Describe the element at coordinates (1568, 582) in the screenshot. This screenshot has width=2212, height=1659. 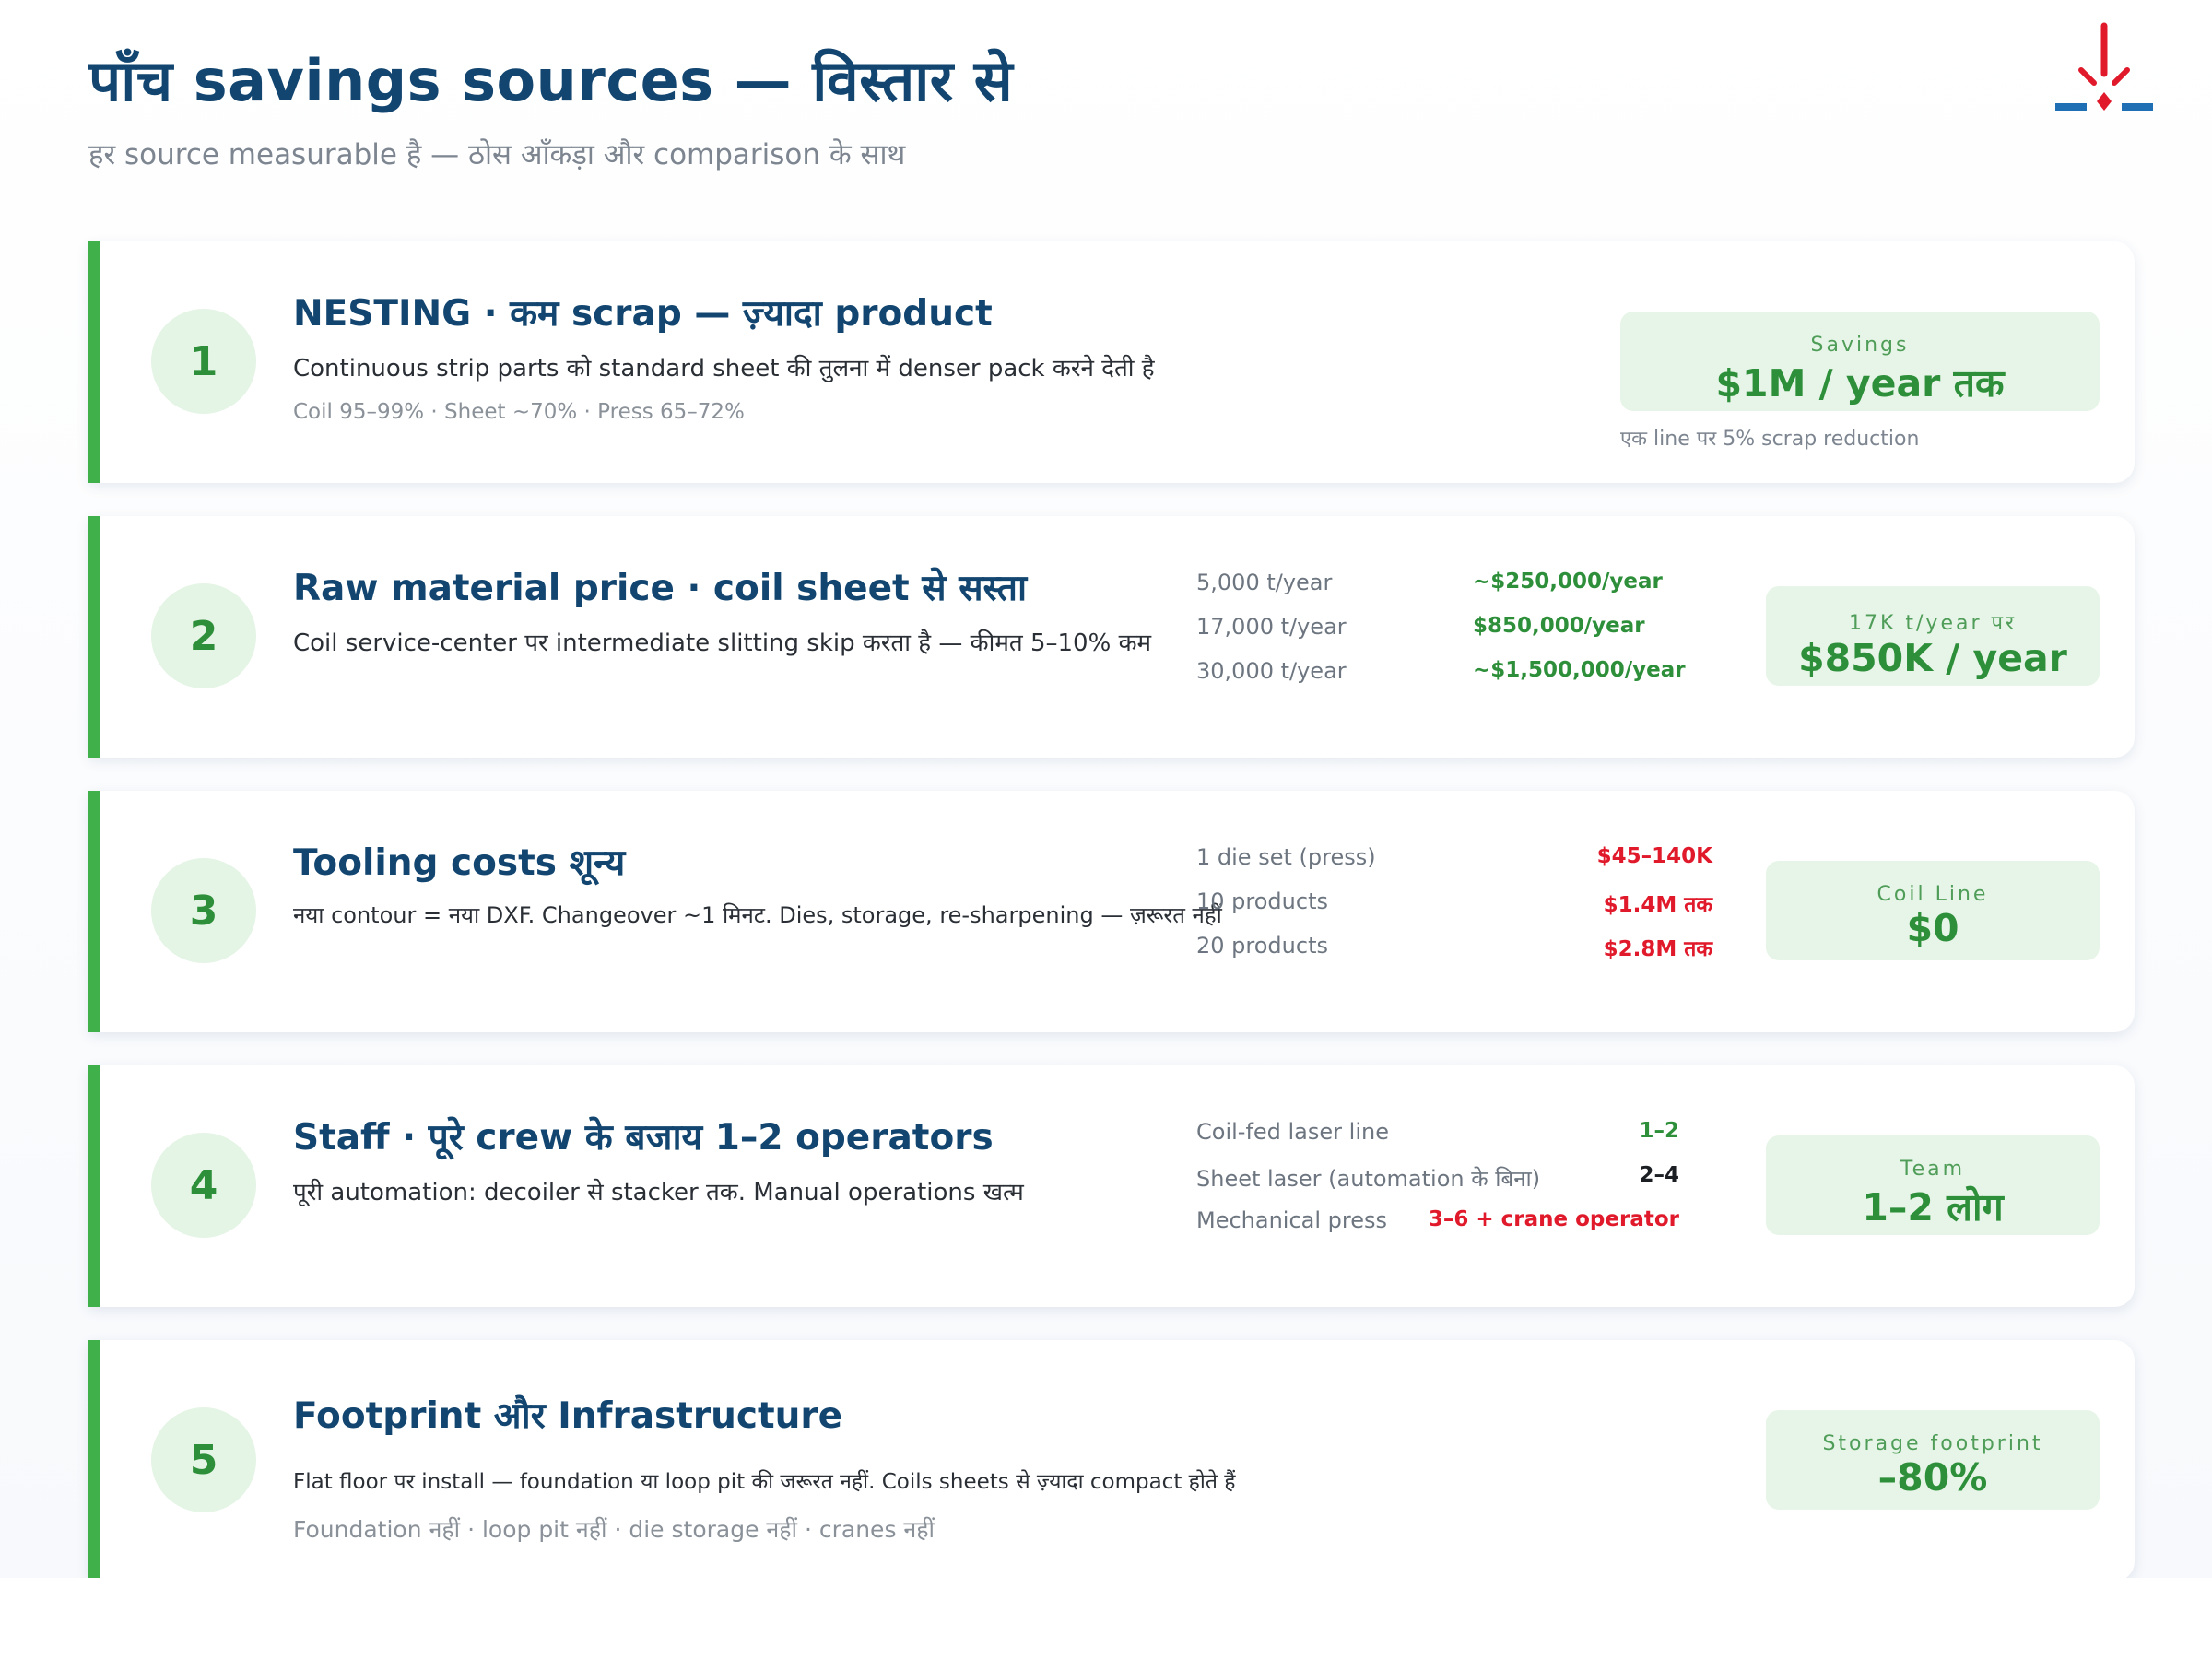
I see `stat-value: ~$250,000/year` at that location.